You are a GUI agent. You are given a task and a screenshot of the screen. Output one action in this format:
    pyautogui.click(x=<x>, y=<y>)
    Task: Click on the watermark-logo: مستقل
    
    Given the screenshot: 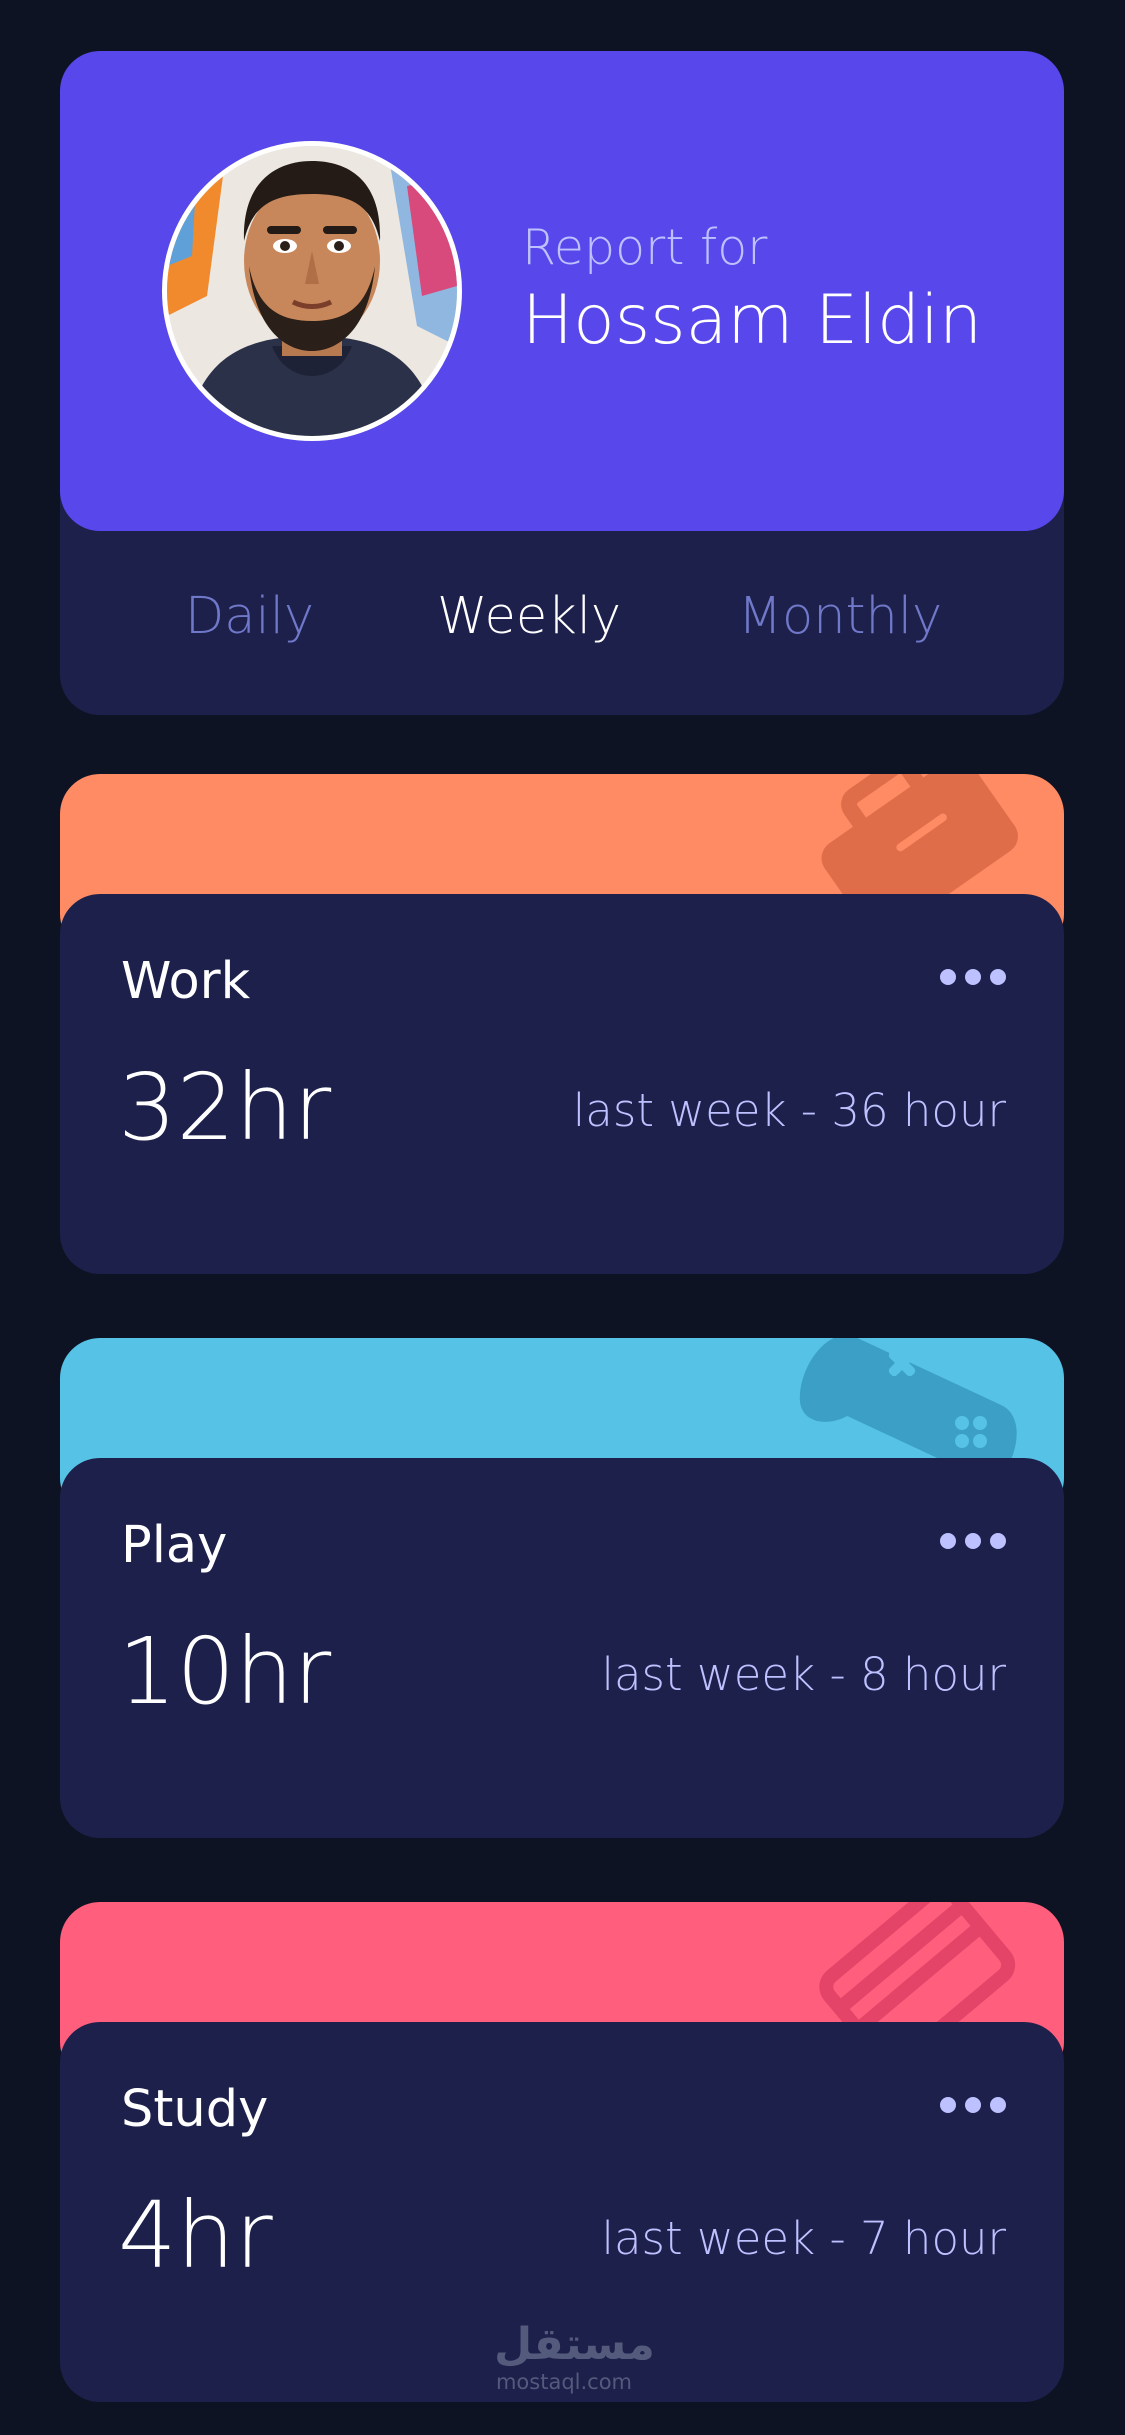 What is the action you would take?
    pyautogui.click(x=574, y=2344)
    